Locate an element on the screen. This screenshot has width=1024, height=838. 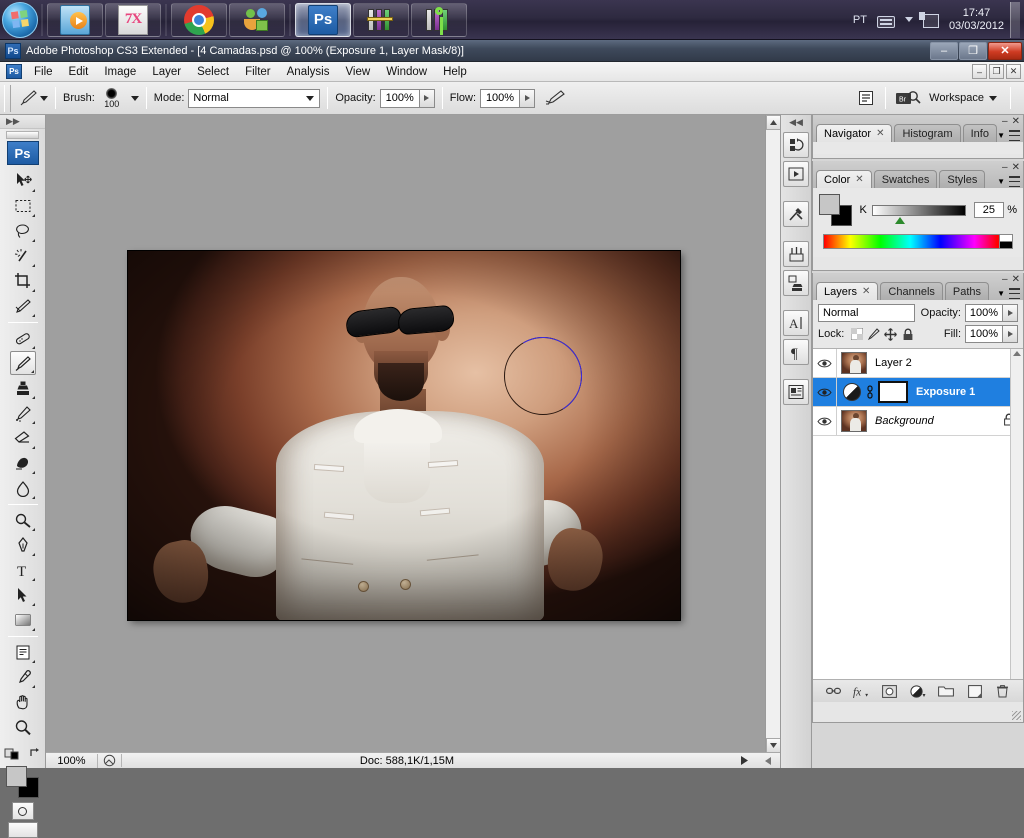
add-layer-mask-icon is located at coordinates (890, 691).